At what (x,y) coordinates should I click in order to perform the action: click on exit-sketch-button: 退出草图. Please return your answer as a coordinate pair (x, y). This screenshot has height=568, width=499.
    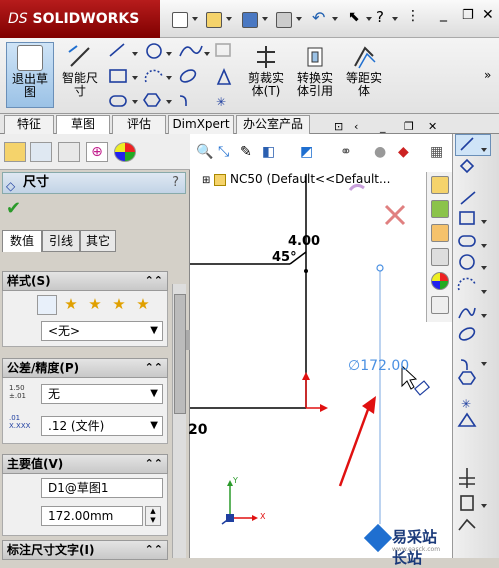
    Looking at the image, I should click on (30, 75).